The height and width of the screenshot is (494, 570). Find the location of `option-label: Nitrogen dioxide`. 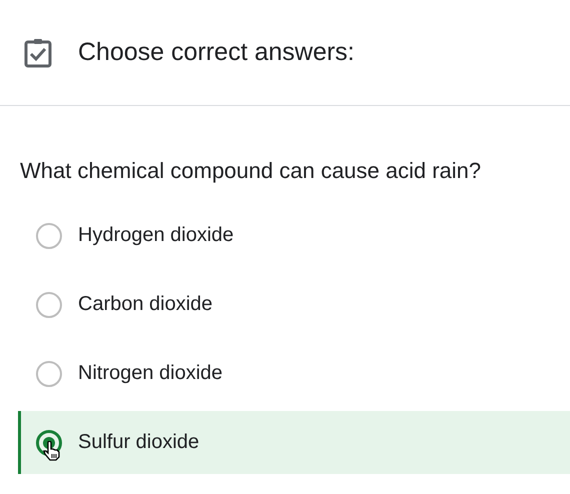

option-label: Nitrogen dioxide is located at coordinates (150, 373).